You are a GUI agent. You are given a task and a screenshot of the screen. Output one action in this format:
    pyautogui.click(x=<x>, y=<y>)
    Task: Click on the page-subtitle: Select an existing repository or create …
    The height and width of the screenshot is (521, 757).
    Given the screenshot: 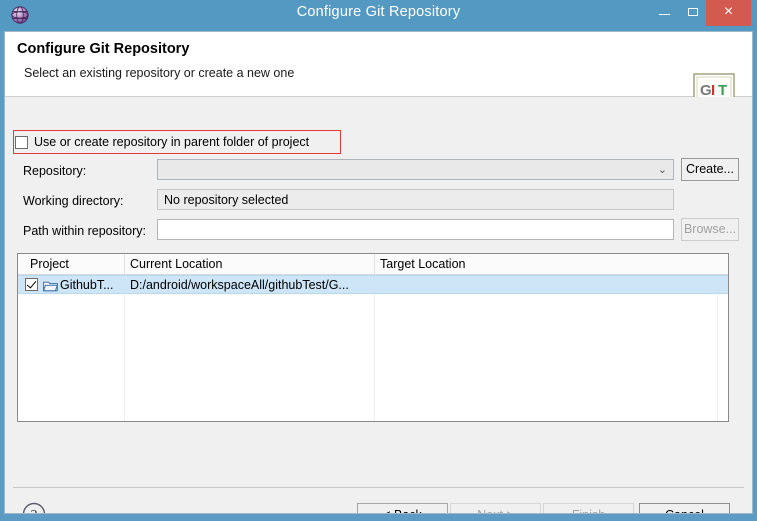 What is the action you would take?
    pyautogui.click(x=159, y=73)
    